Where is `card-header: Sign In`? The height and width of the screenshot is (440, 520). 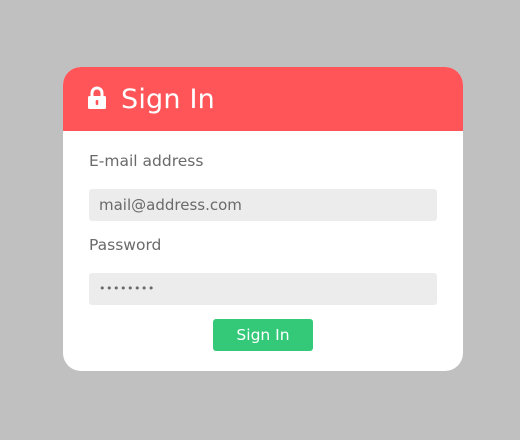
card-header: Sign In is located at coordinates (263, 99).